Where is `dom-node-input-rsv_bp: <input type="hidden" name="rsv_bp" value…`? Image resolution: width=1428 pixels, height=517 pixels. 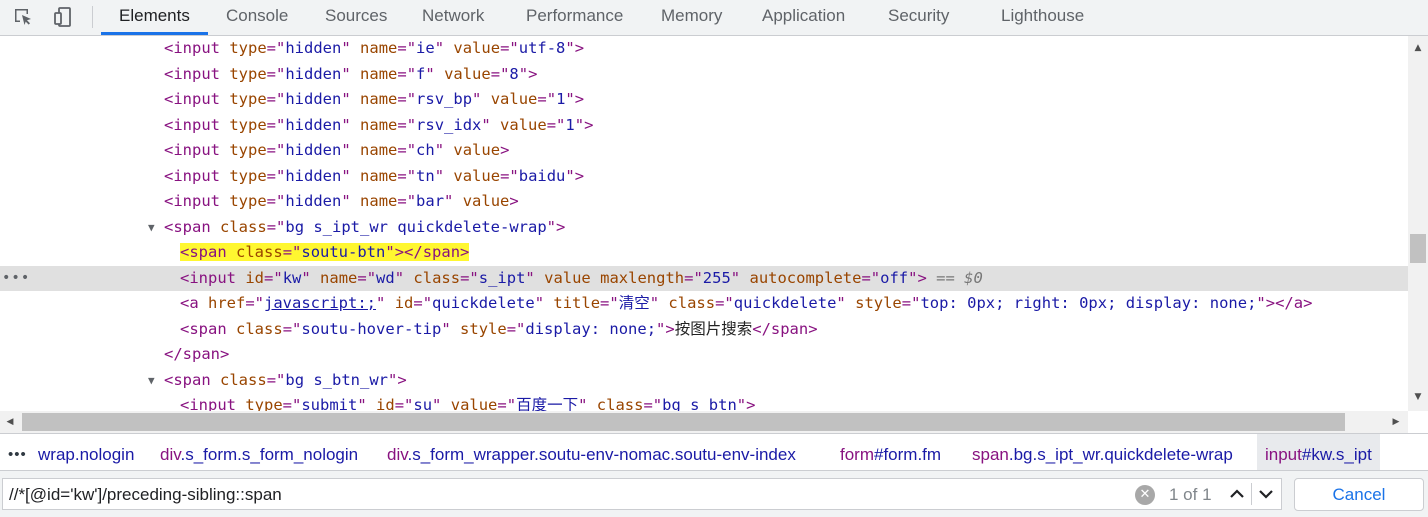 dom-node-input-rsv_bp: <input type="hidden" name="rsv_bp" value… is located at coordinates (704, 100).